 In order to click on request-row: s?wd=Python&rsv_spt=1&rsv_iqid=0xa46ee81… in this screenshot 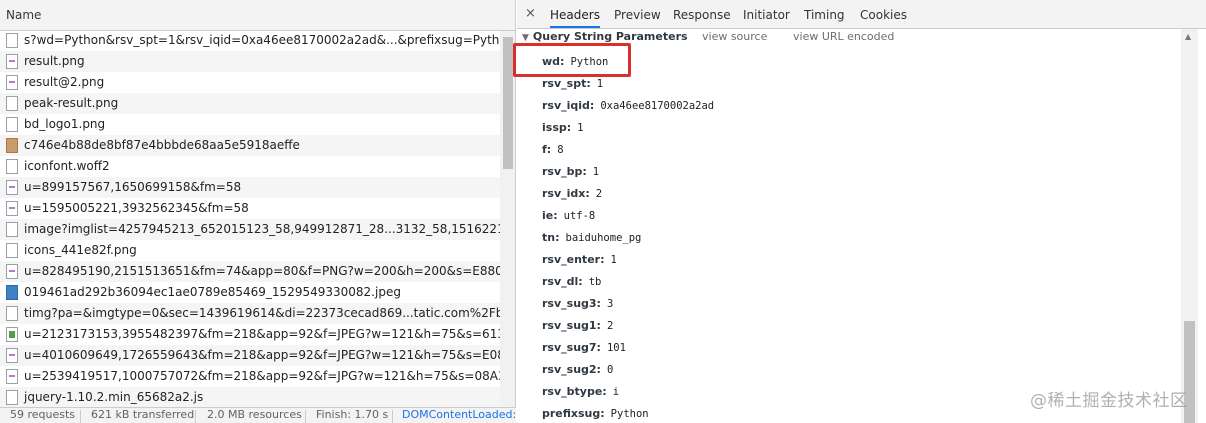, I will do `click(250, 41)`.